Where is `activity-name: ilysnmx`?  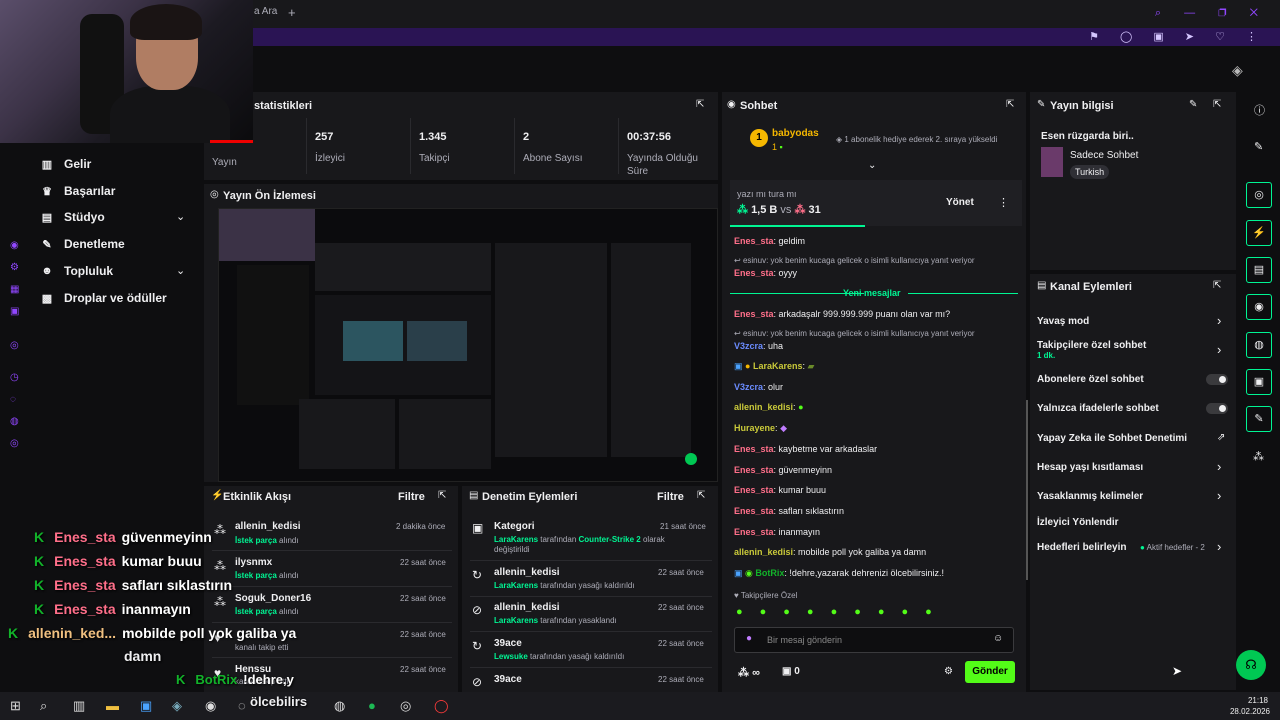 activity-name: ilysnmx is located at coordinates (253, 562).